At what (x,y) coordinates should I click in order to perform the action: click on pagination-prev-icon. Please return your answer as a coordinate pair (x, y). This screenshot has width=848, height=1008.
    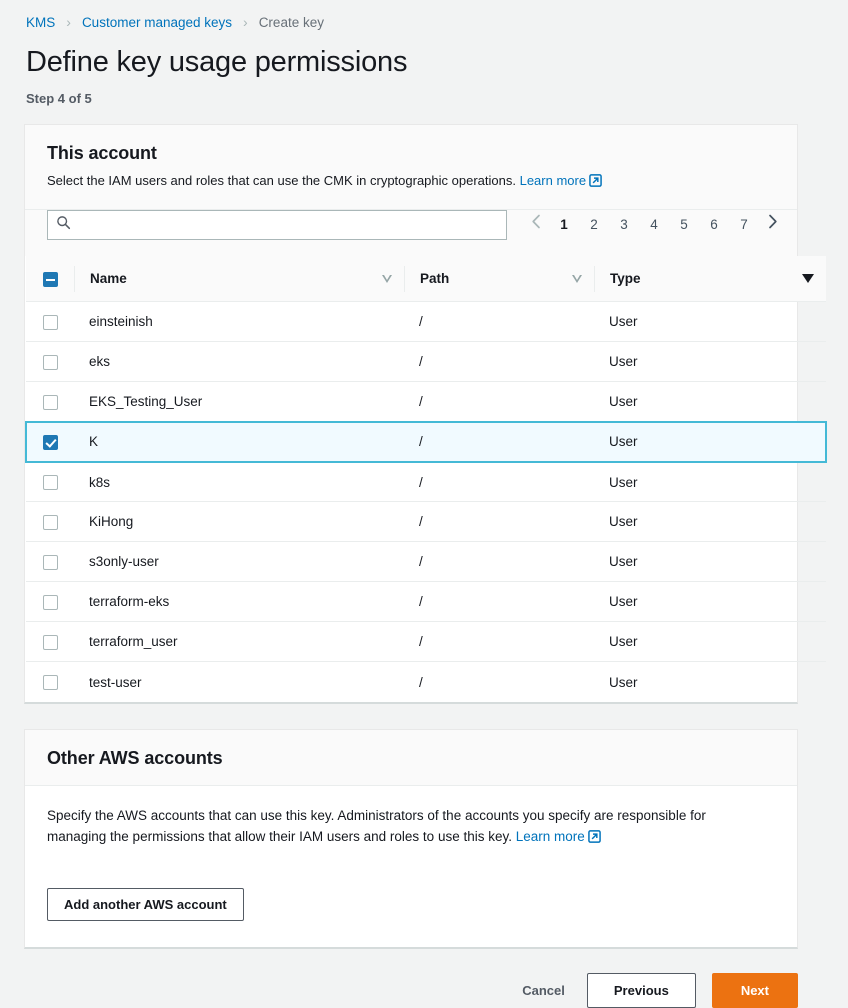
    Looking at the image, I should click on (536, 224).